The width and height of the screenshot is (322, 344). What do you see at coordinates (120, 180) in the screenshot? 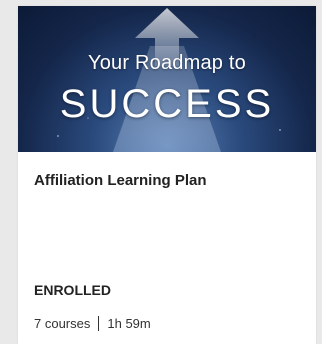
I see `plan-title: Affiliation Learning Plan` at bounding box center [120, 180].